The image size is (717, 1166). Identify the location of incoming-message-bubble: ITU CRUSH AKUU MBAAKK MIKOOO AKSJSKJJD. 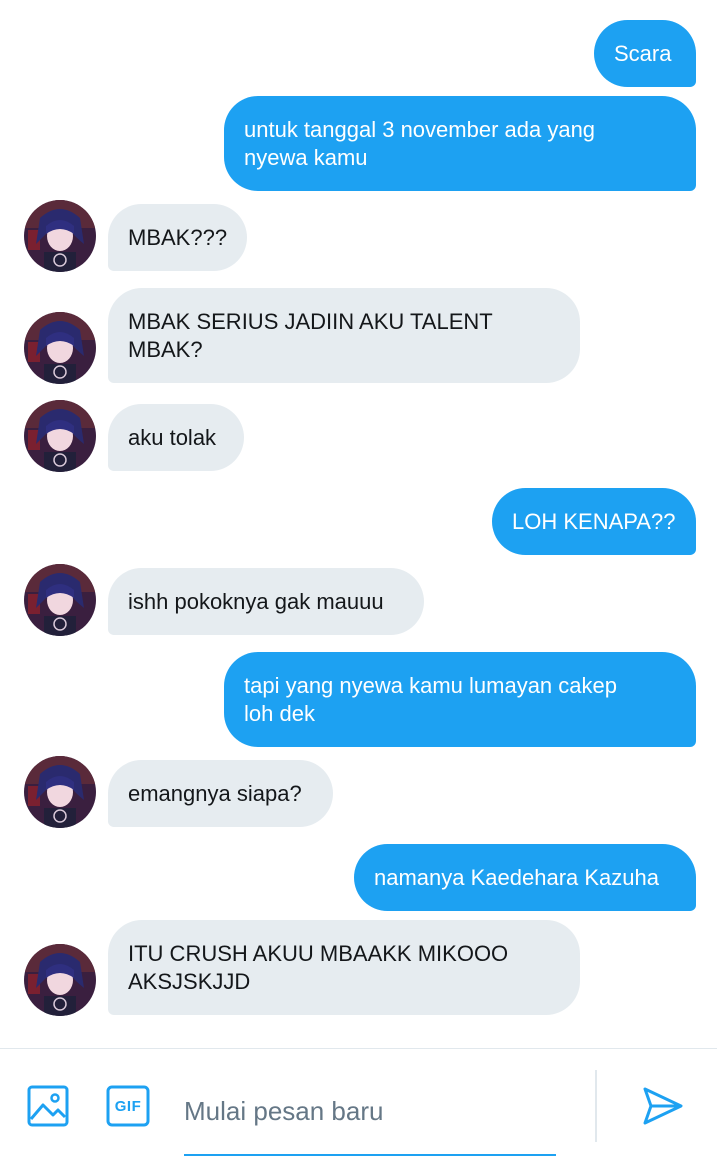
(344, 967).